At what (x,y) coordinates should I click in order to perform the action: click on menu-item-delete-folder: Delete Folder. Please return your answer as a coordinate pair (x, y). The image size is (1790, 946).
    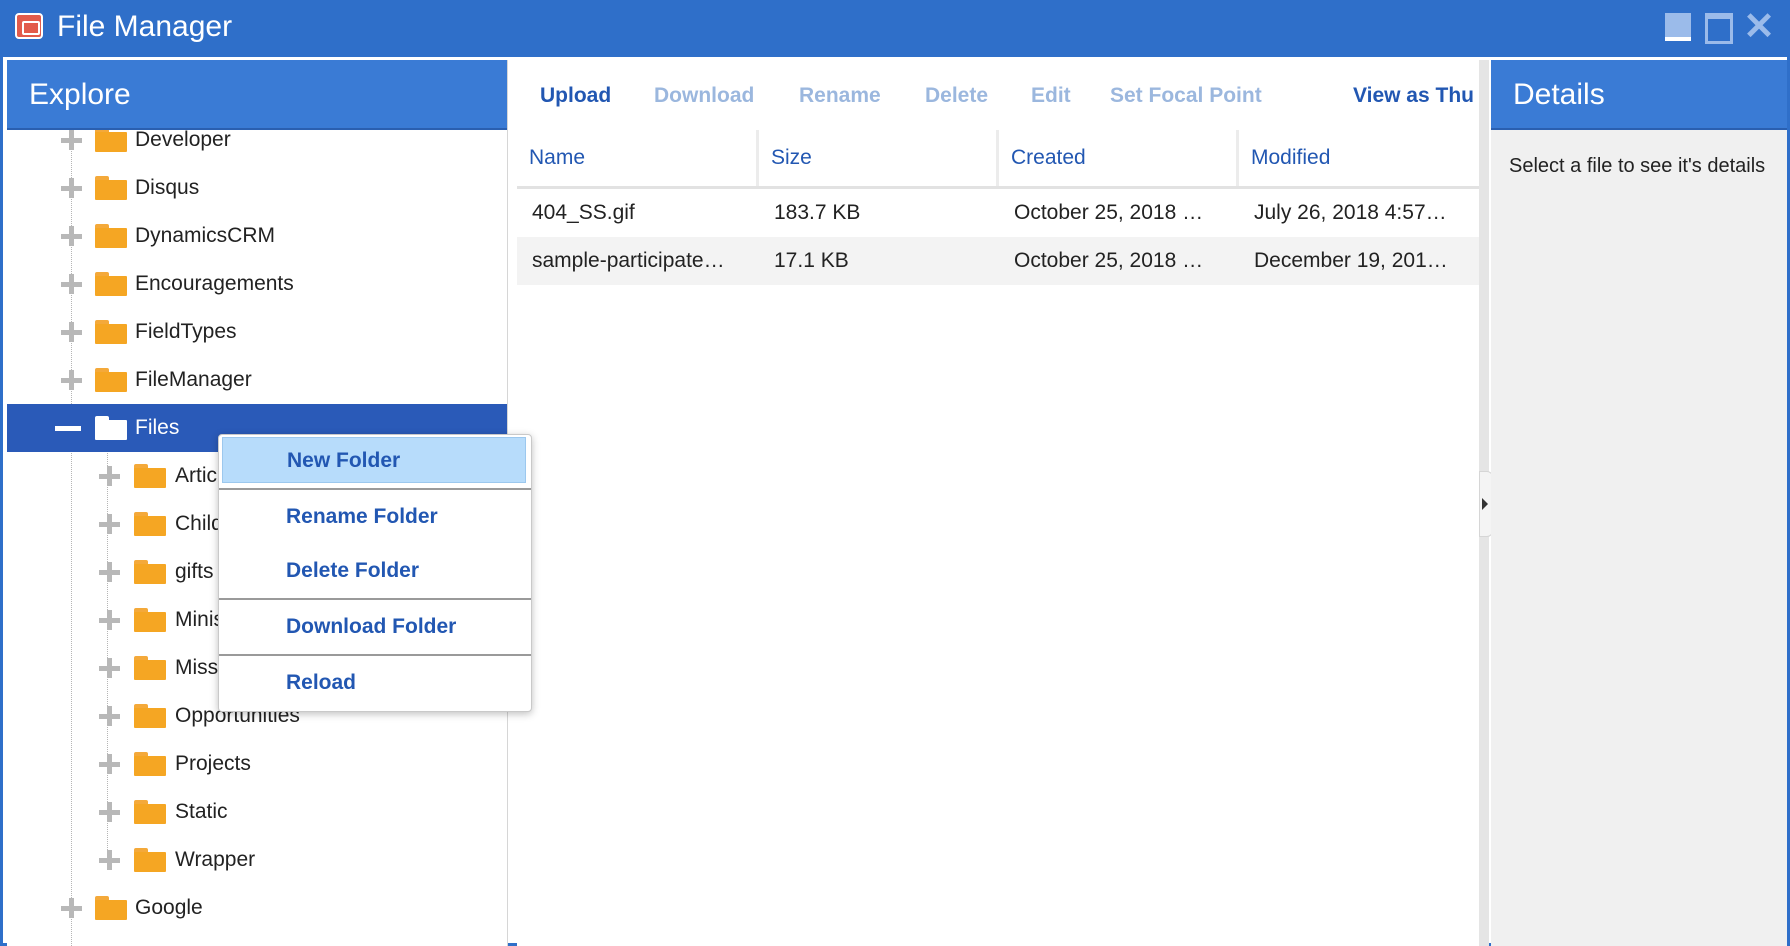
    Looking at the image, I should click on (374, 571).